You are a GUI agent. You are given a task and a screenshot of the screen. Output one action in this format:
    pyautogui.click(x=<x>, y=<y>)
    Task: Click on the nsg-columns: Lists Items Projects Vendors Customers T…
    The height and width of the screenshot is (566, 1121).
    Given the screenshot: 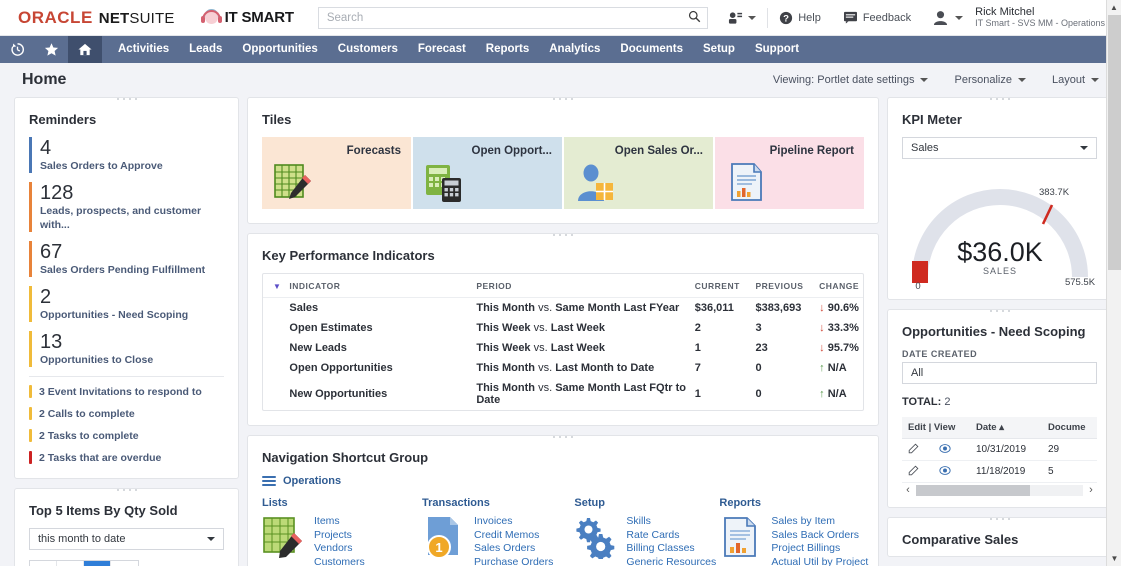 What is the action you would take?
    pyautogui.click(x=563, y=531)
    